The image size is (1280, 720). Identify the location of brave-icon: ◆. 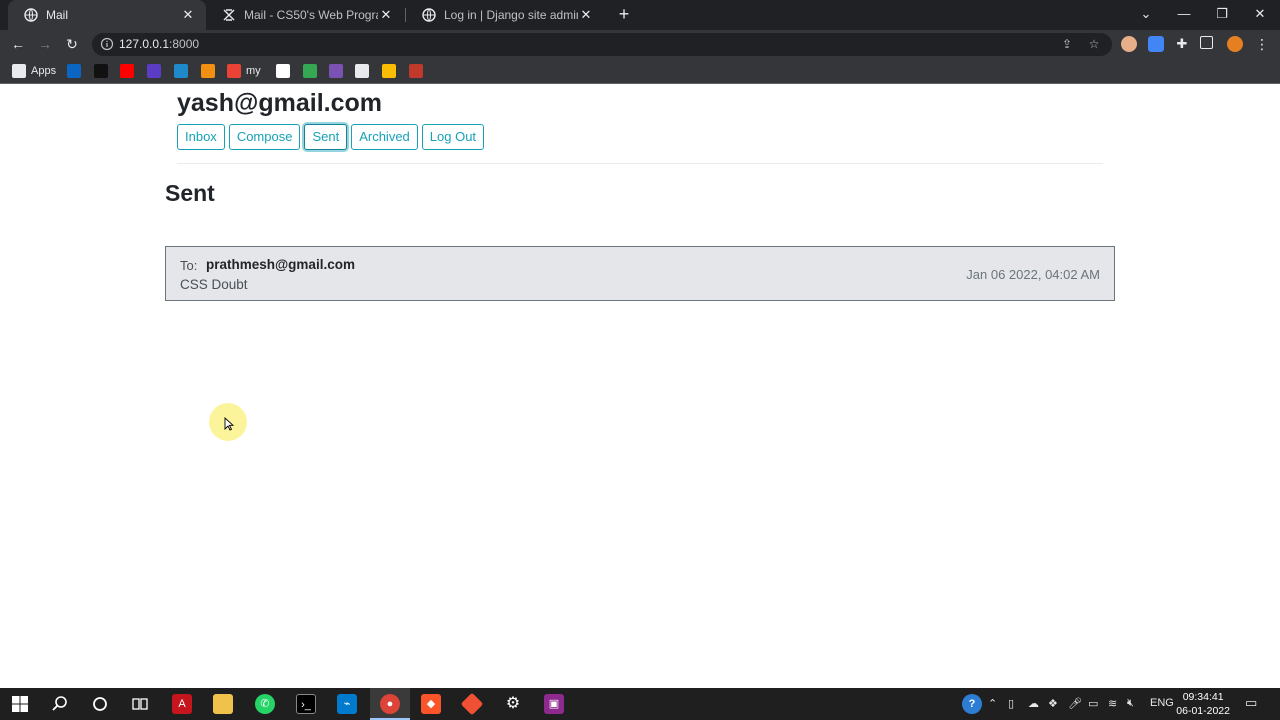
(431, 704).